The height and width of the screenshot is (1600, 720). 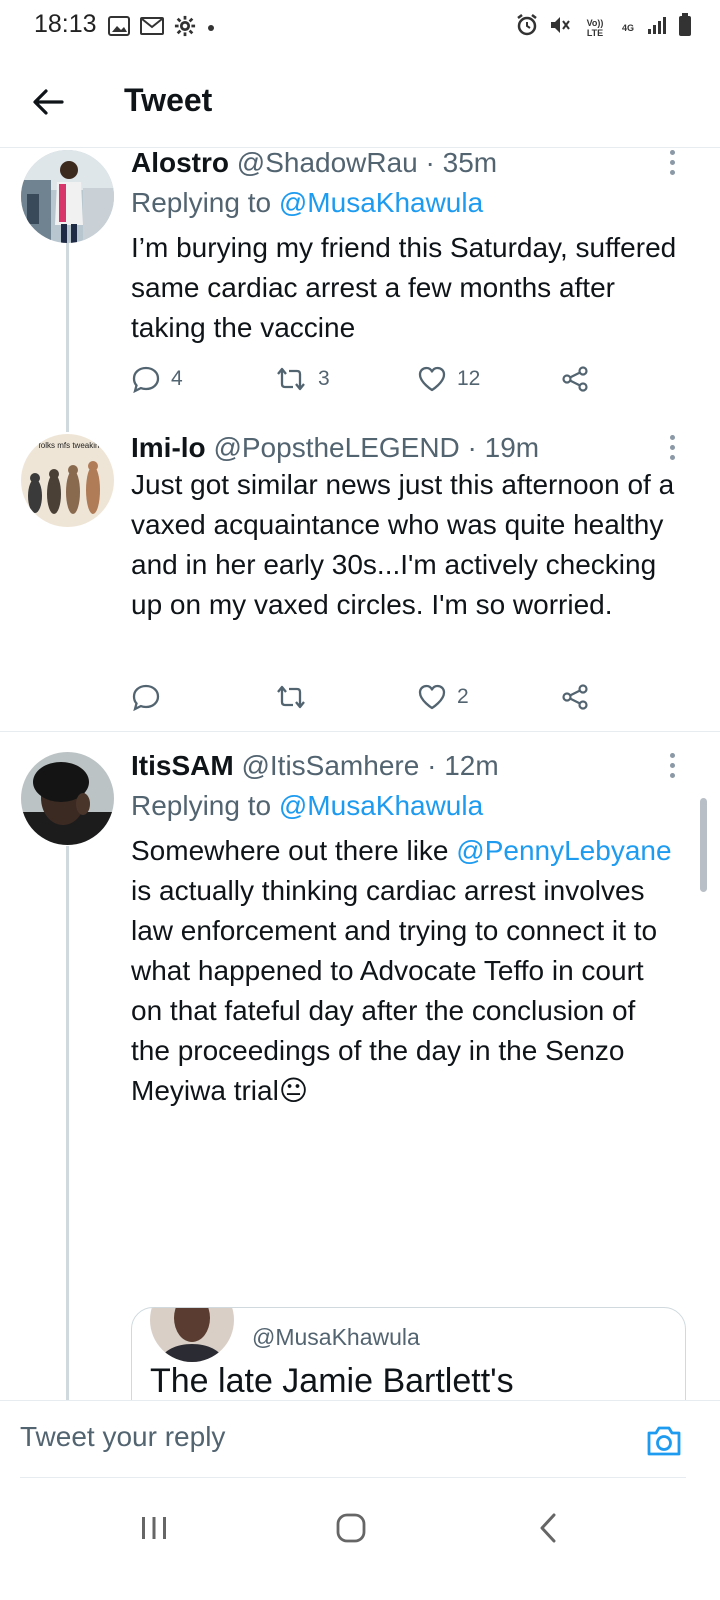 I want to click on author-handle: @PopstheLEGEND, so click(x=336, y=447).